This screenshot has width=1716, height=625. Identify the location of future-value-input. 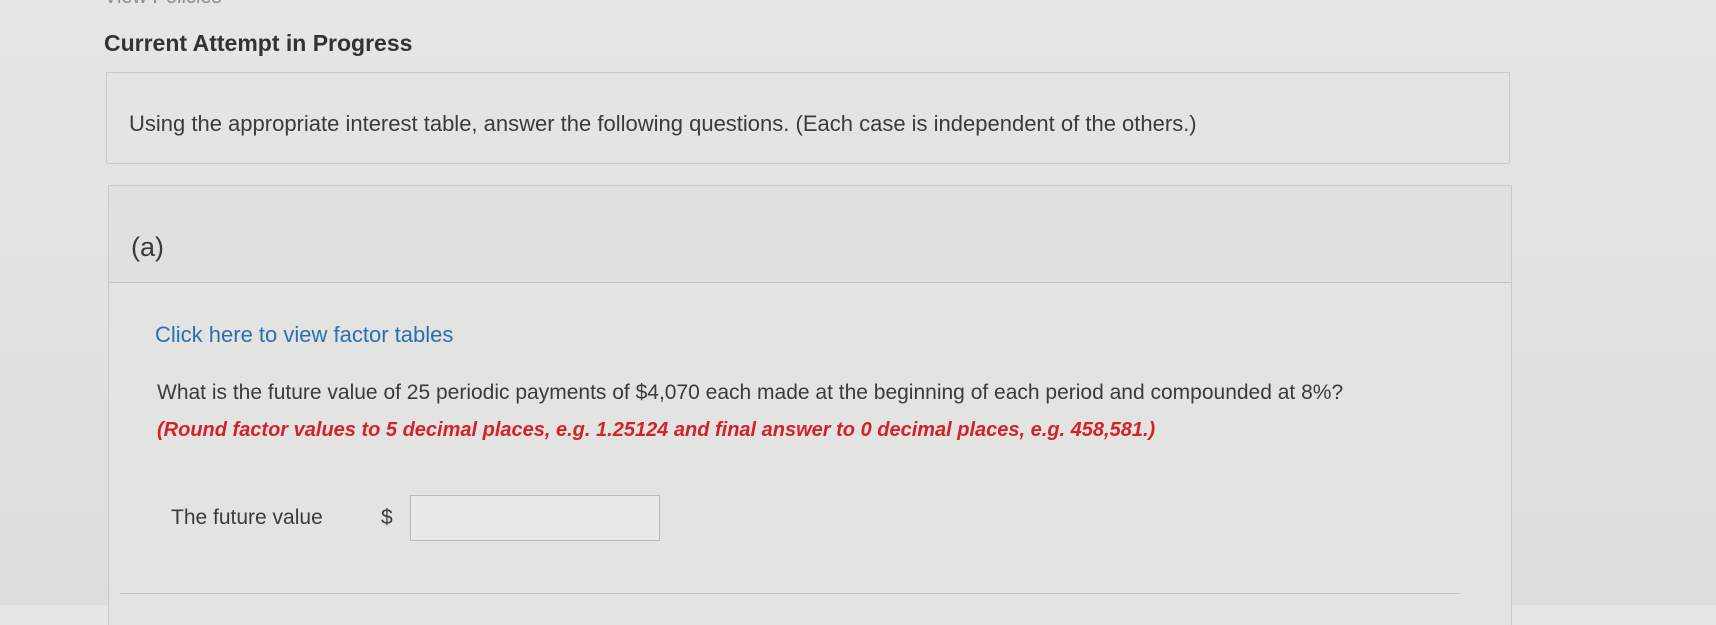
(535, 518).